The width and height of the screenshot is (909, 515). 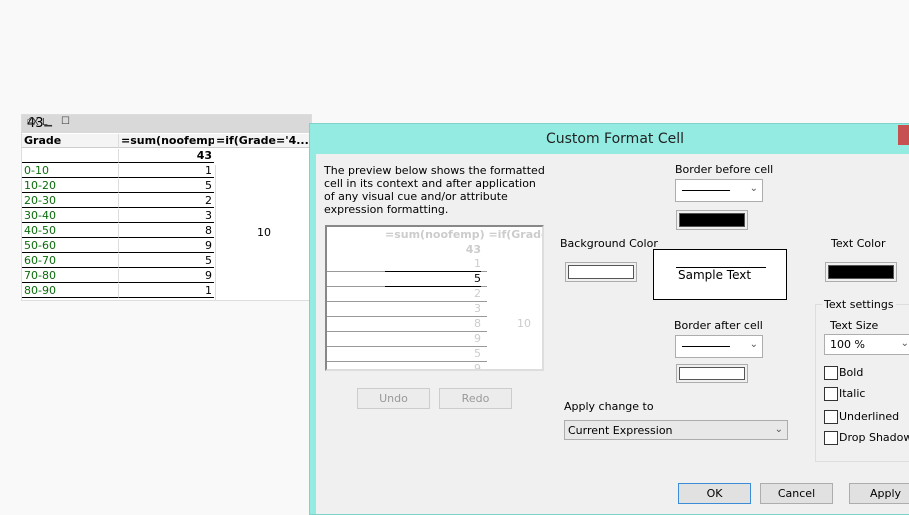 What do you see at coordinates (851, 372) in the screenshot?
I see `bold-label: Bold` at bounding box center [851, 372].